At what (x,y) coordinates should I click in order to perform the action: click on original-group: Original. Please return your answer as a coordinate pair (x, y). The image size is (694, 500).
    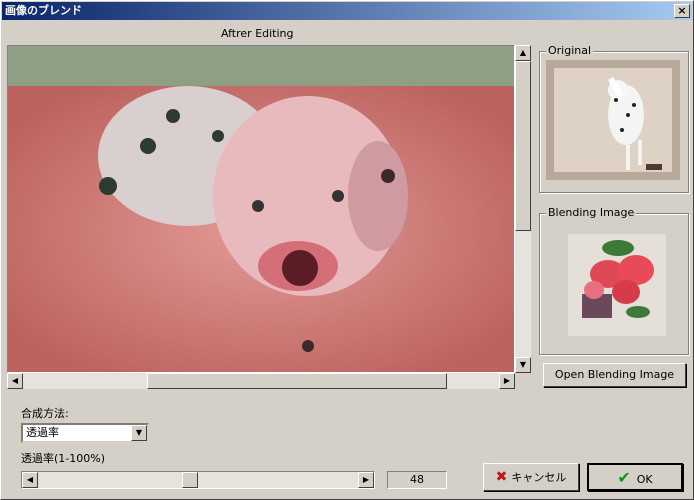
    Looking at the image, I should click on (614, 118).